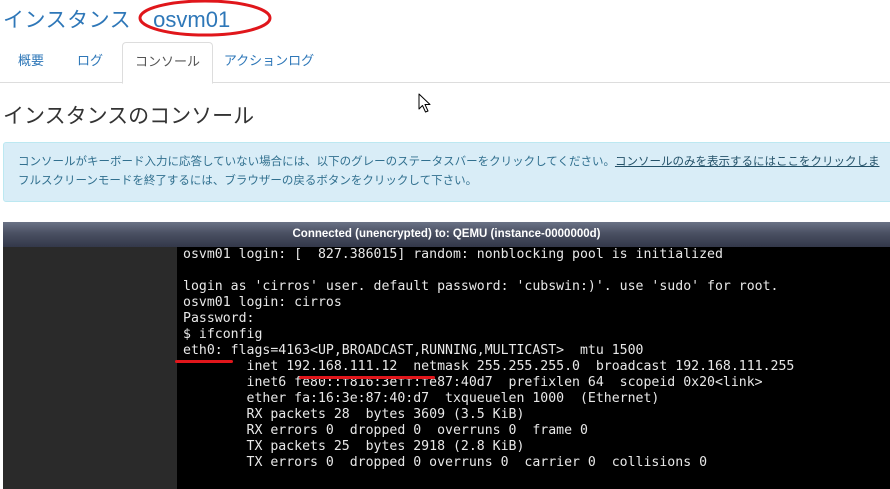  What do you see at coordinates (269, 62) in the screenshot?
I see `tab-action-log: アクションログ` at bounding box center [269, 62].